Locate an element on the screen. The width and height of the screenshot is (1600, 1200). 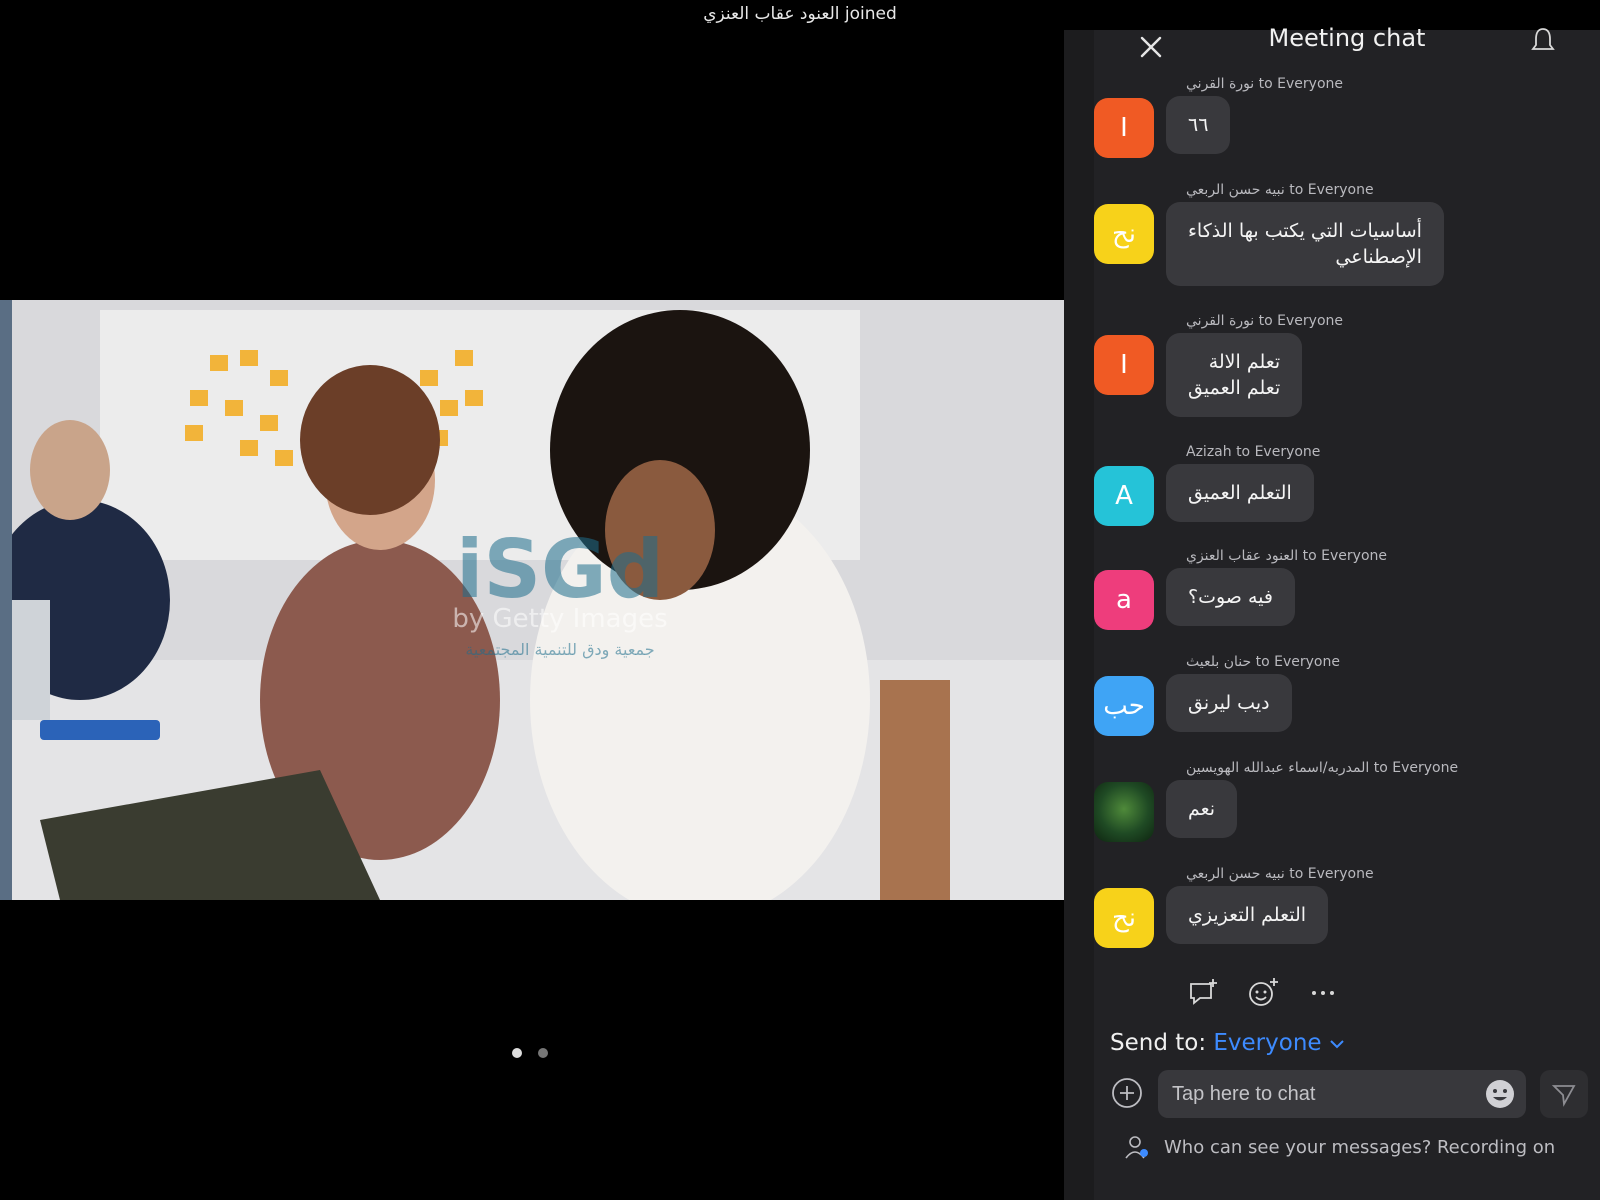
message-bubble: التعلم التعزيزي is located at coordinates (1247, 915).